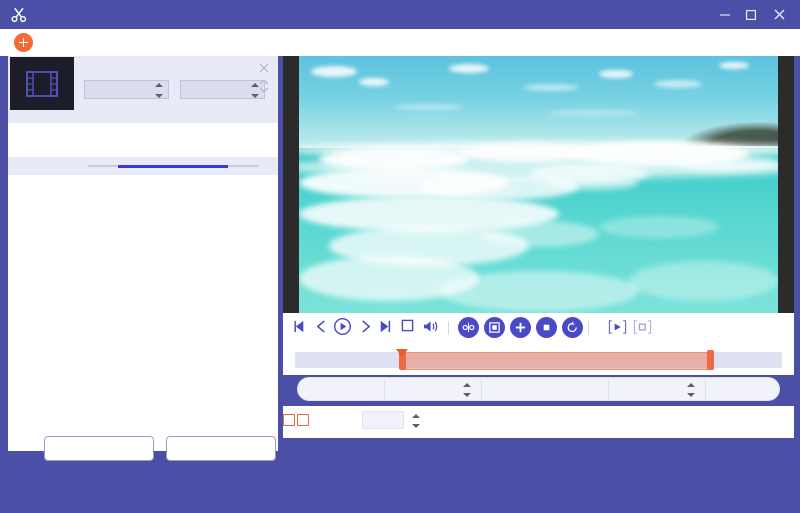 This screenshot has width=800, height=513. What do you see at coordinates (468, 327) in the screenshot?
I see `split-clip-icon` at bounding box center [468, 327].